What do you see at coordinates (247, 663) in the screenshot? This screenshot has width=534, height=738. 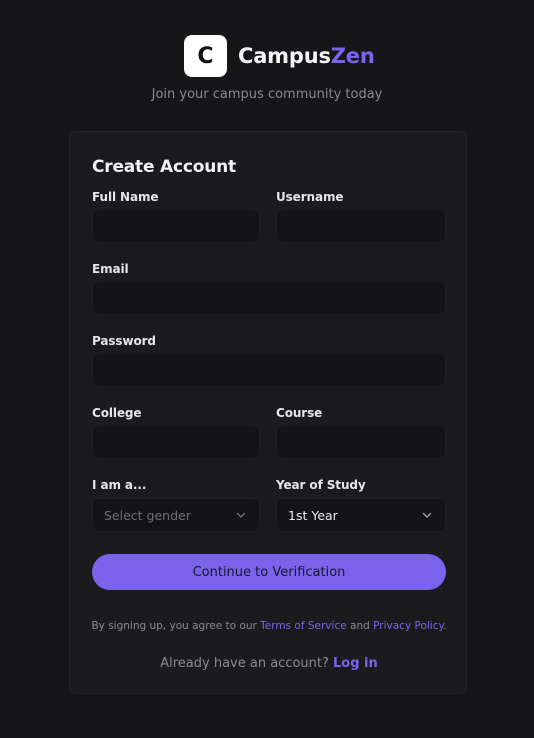 I see `login-prompt-text: Already have an account?` at bounding box center [247, 663].